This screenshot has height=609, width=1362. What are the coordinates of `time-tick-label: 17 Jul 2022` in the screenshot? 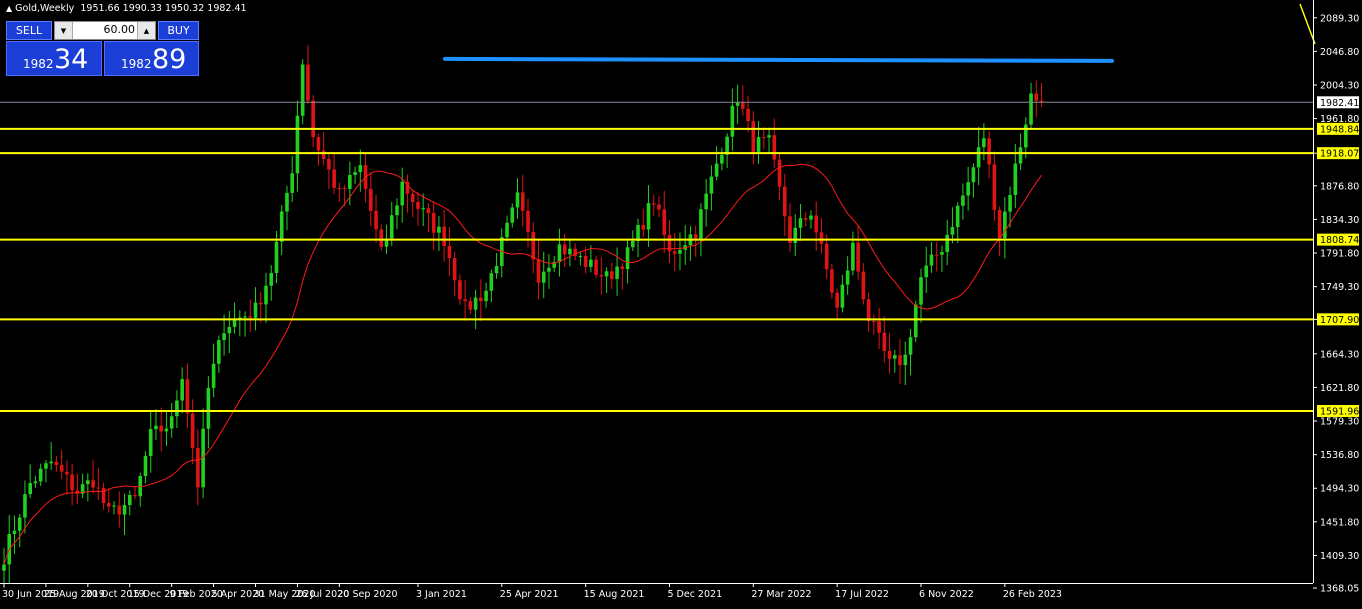 It's located at (862, 594).